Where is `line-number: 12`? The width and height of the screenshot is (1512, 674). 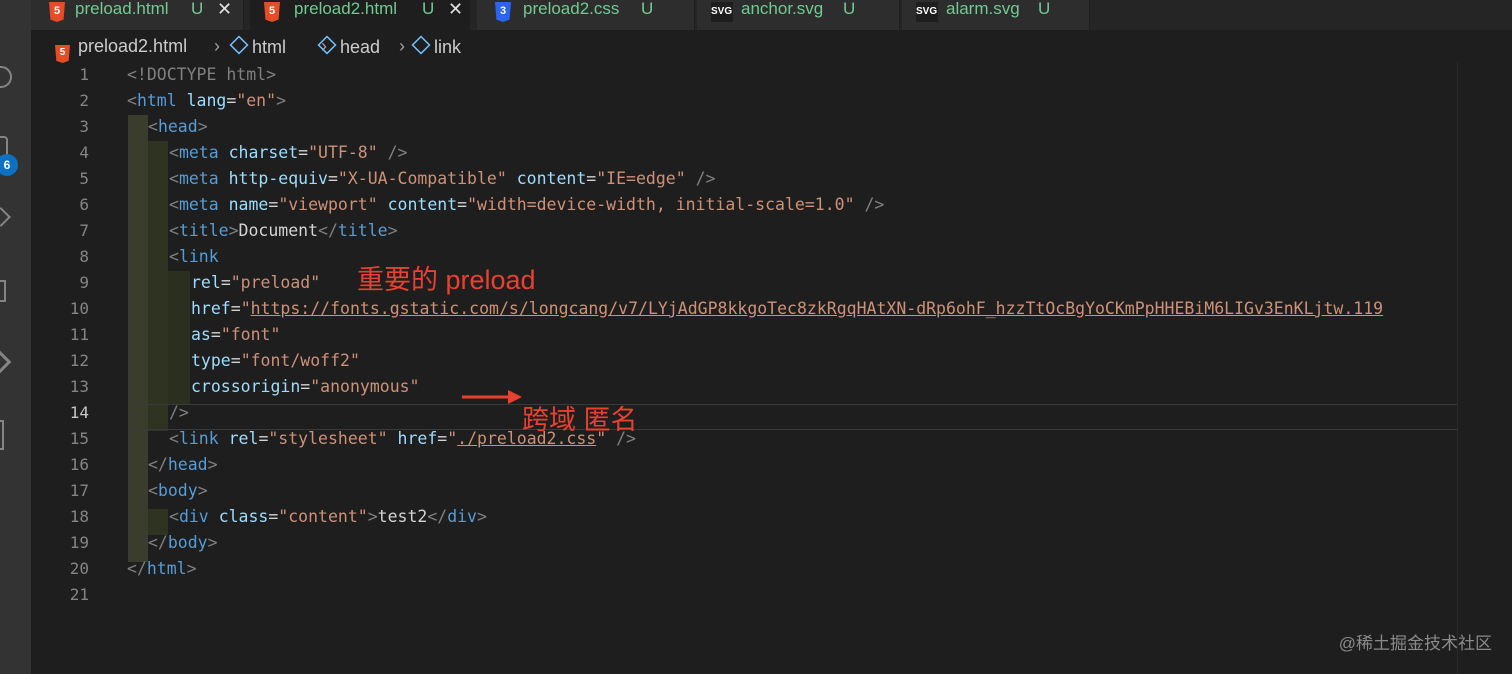
line-number: 12 is located at coordinates (79, 360).